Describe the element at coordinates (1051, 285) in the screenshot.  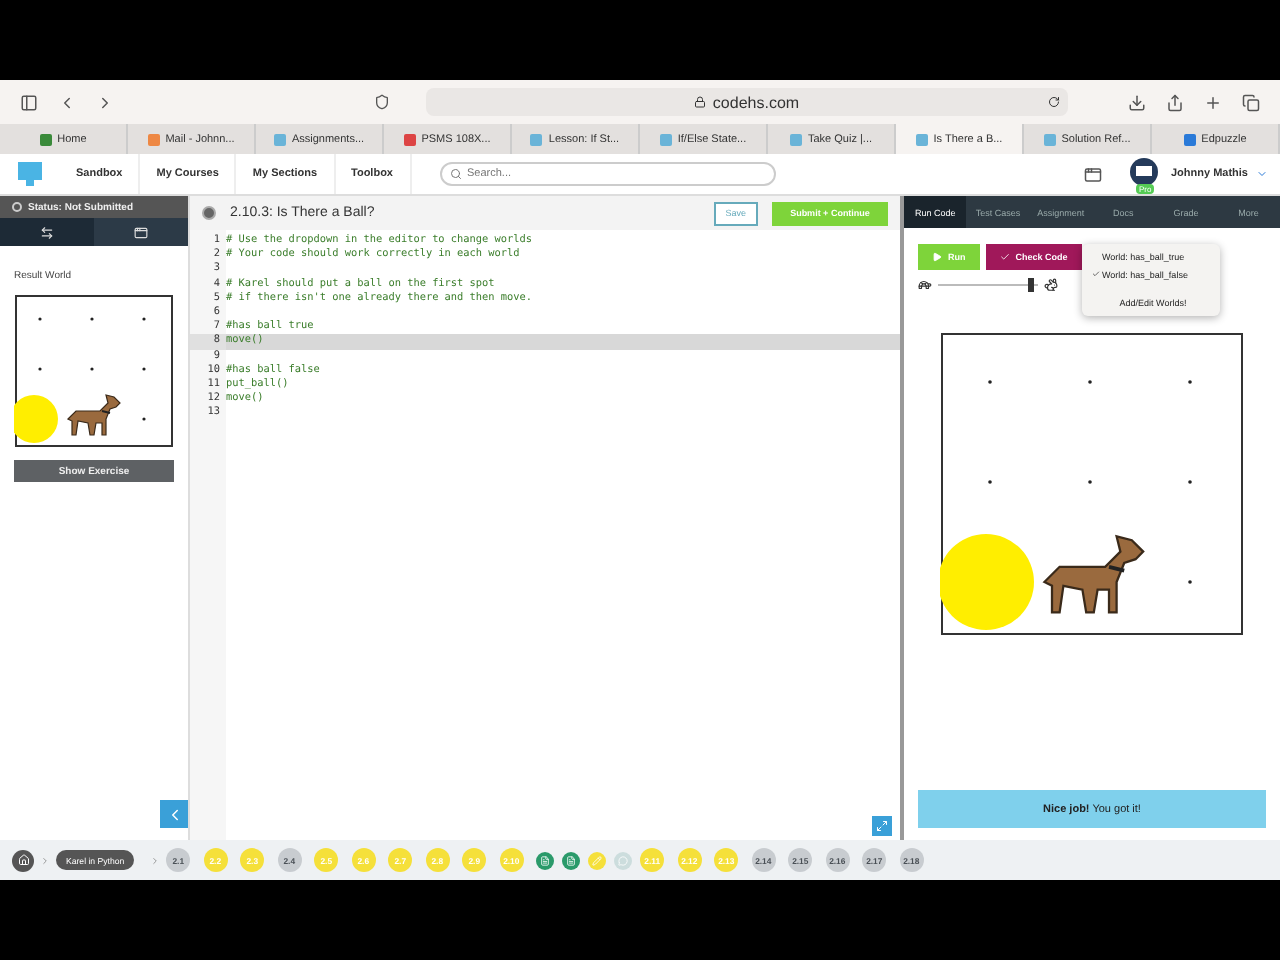
I see `rabbit-icon` at that location.